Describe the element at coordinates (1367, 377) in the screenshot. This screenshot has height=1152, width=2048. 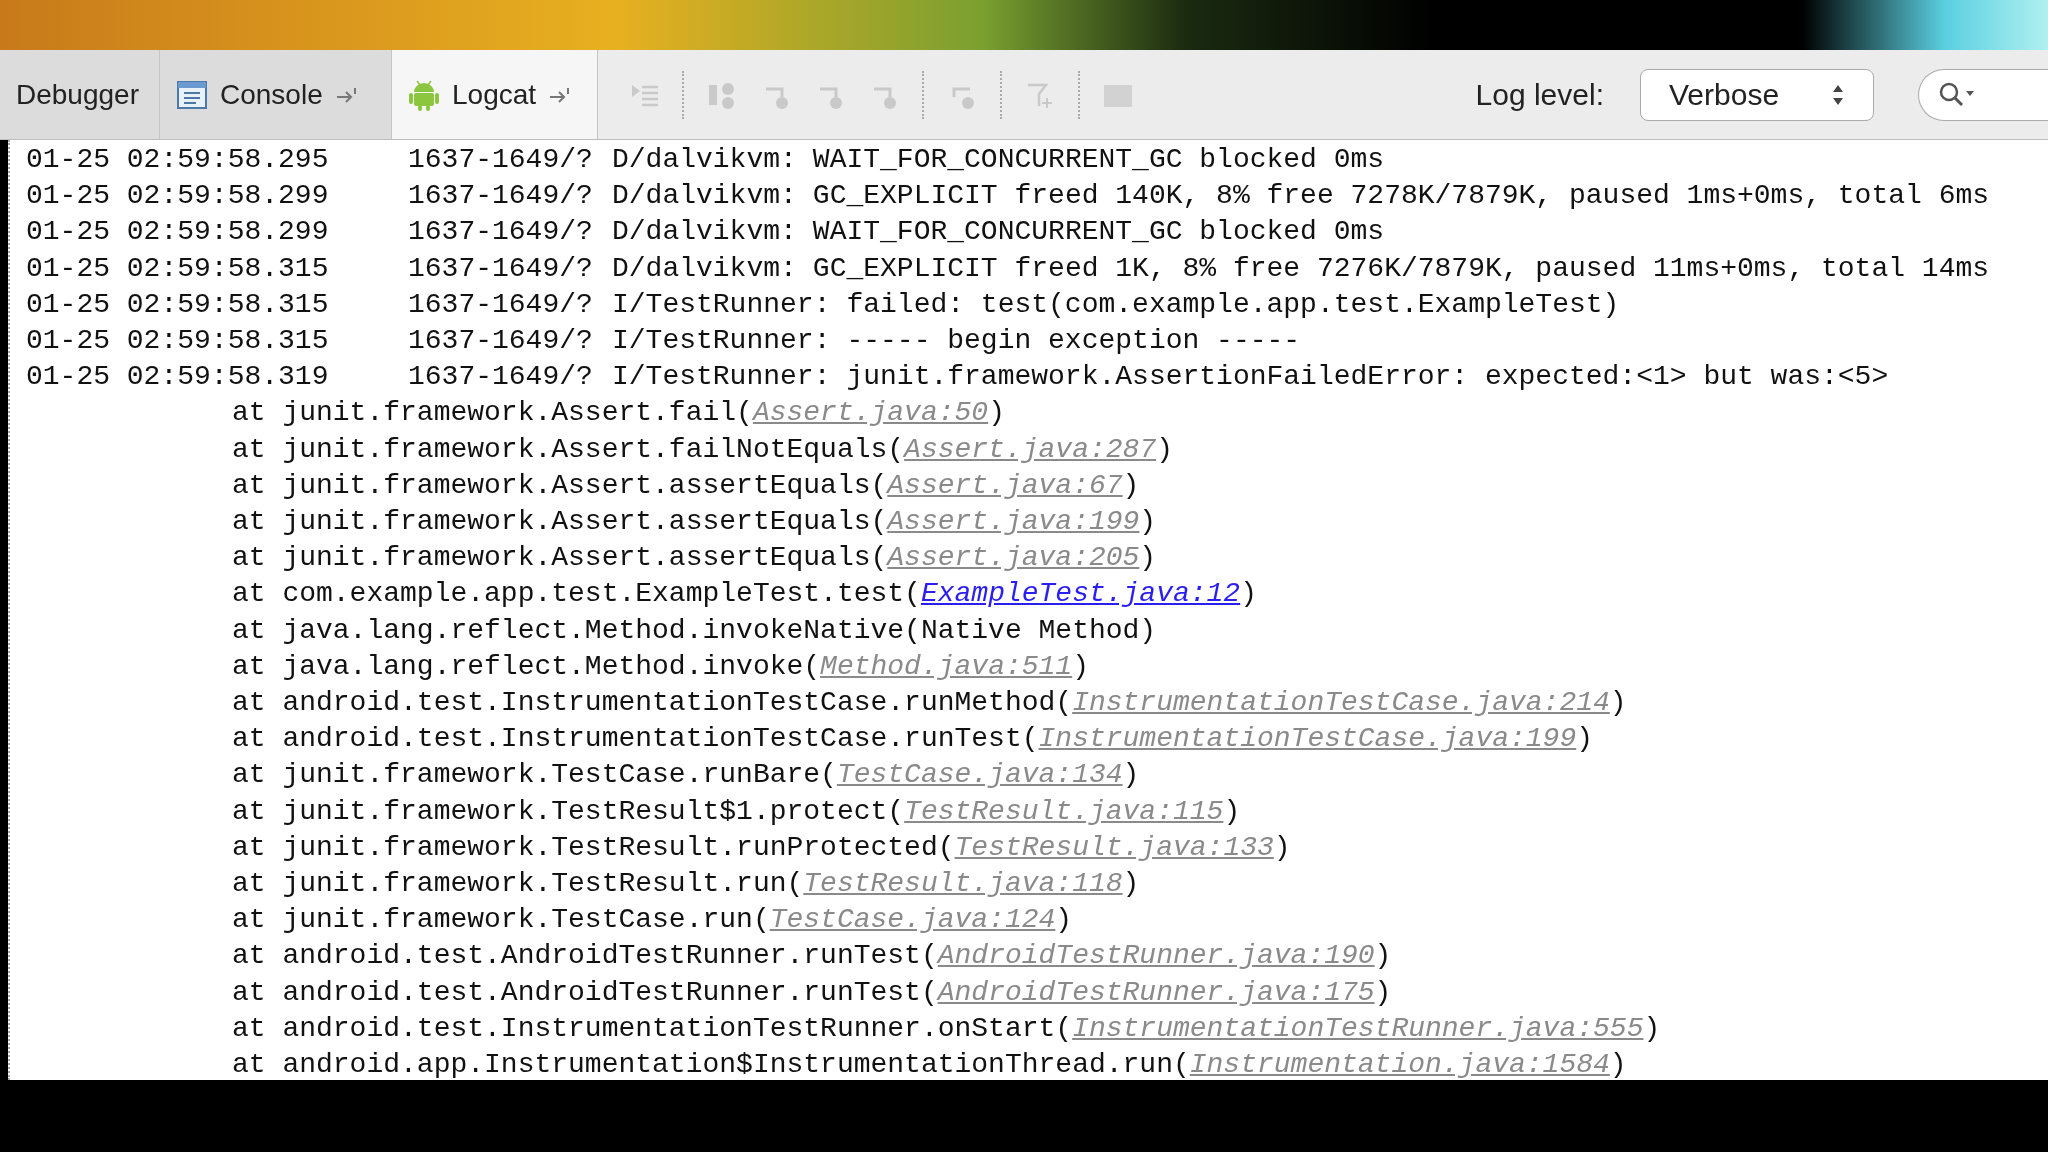
I see `log-message: junit.framework.AssertionFailedError: expected:<1> but was:<5>` at that location.